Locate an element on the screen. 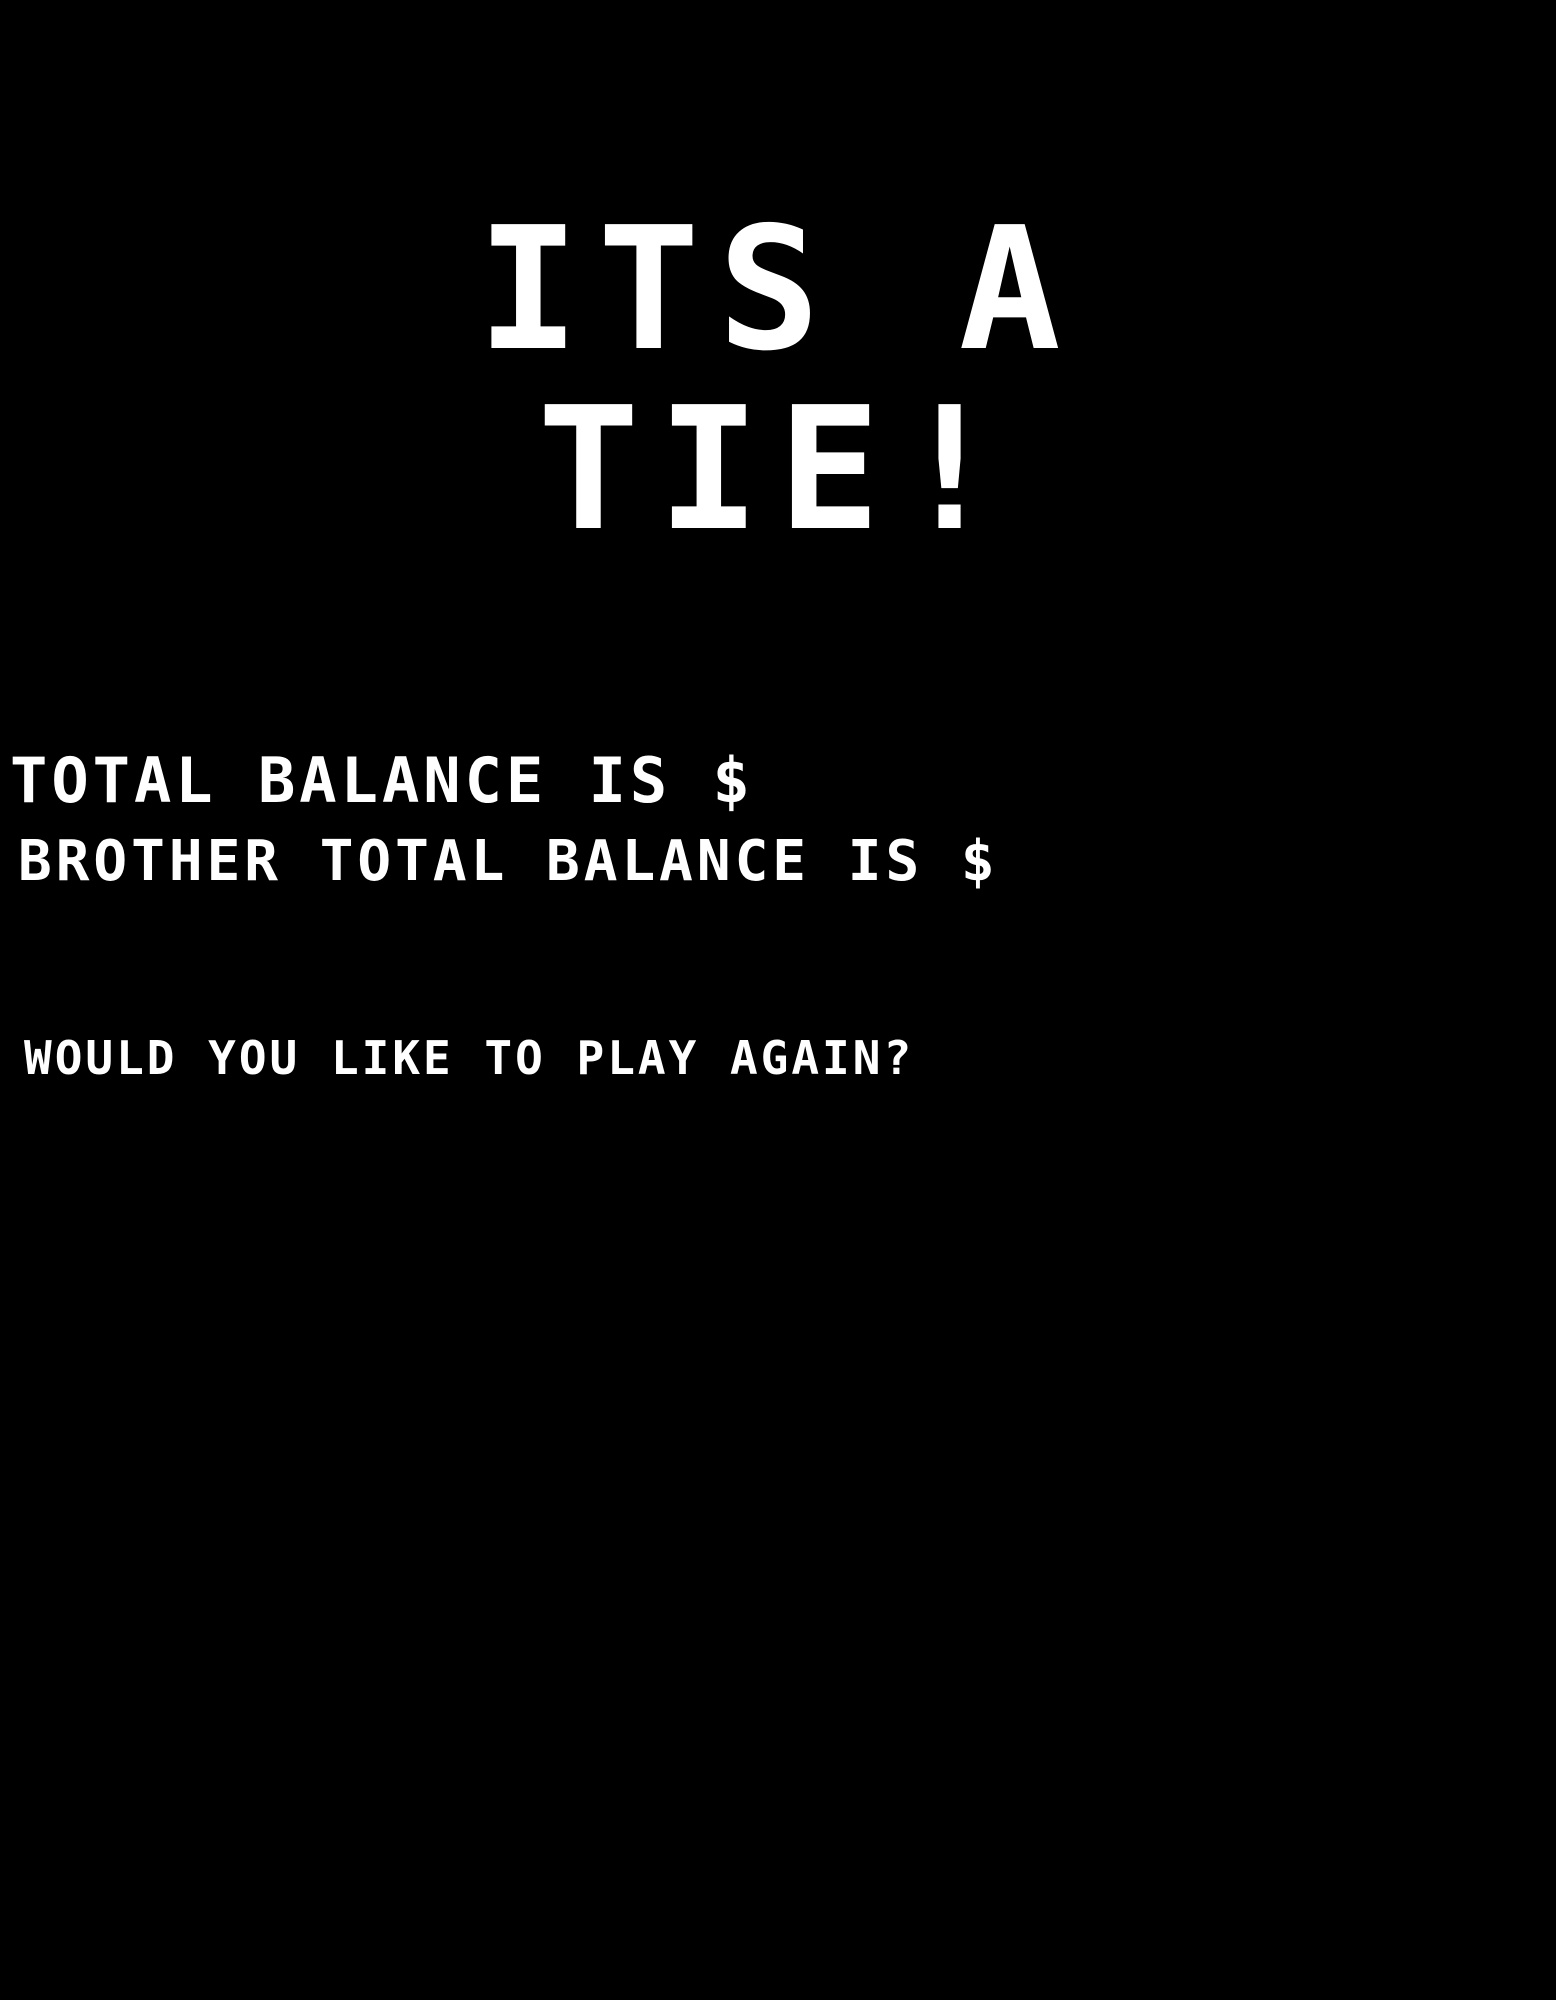 This screenshot has width=1556, height=2000. player-balance: TOTAL BALANCE IS $ is located at coordinates (385, 781).